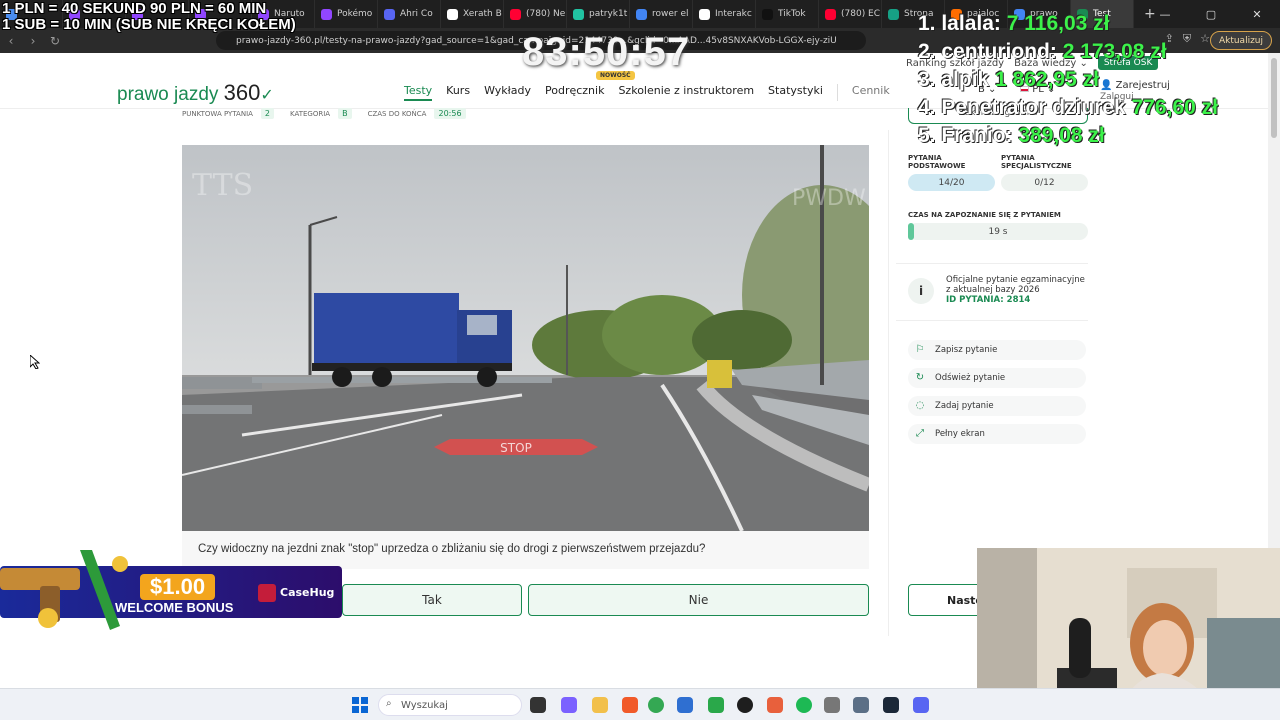  Describe the element at coordinates (310, 113) in the screenshot. I see `category-label: KATEGORIA` at that location.